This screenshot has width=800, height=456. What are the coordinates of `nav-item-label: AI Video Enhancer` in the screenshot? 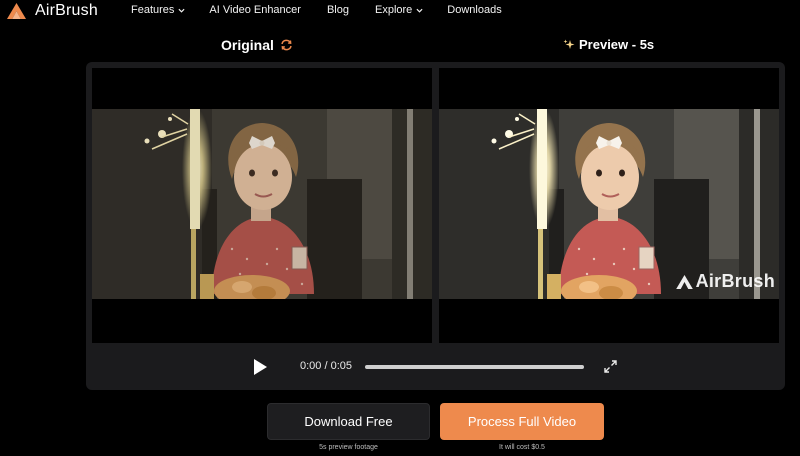 It's located at (255, 10).